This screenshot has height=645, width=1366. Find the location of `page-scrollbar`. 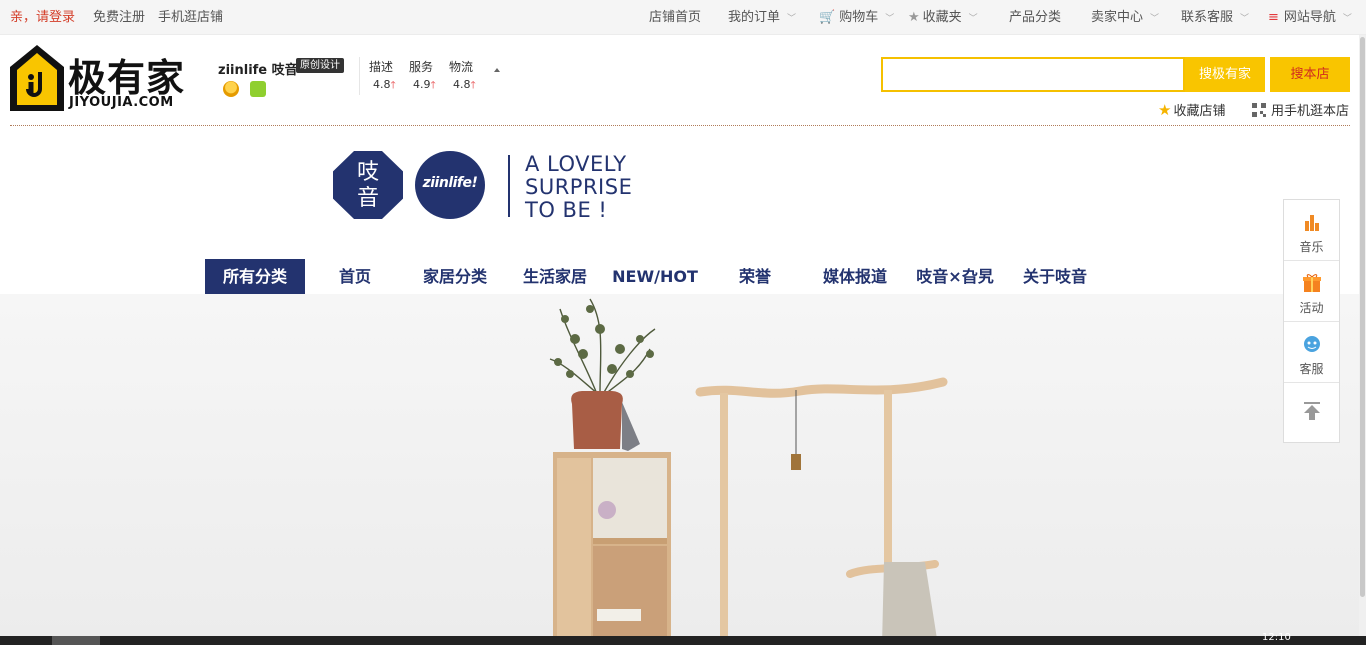

page-scrollbar is located at coordinates (1362, 335).